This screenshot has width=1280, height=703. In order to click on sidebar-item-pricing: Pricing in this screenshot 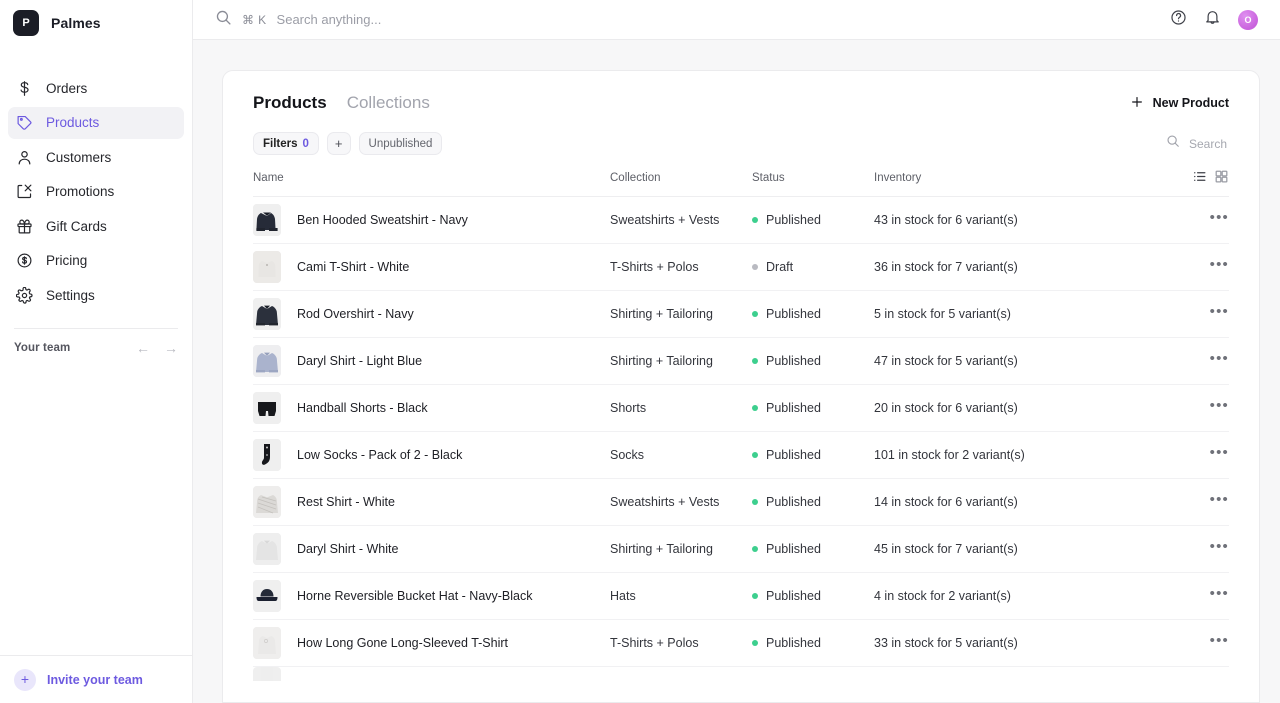, I will do `click(96, 261)`.